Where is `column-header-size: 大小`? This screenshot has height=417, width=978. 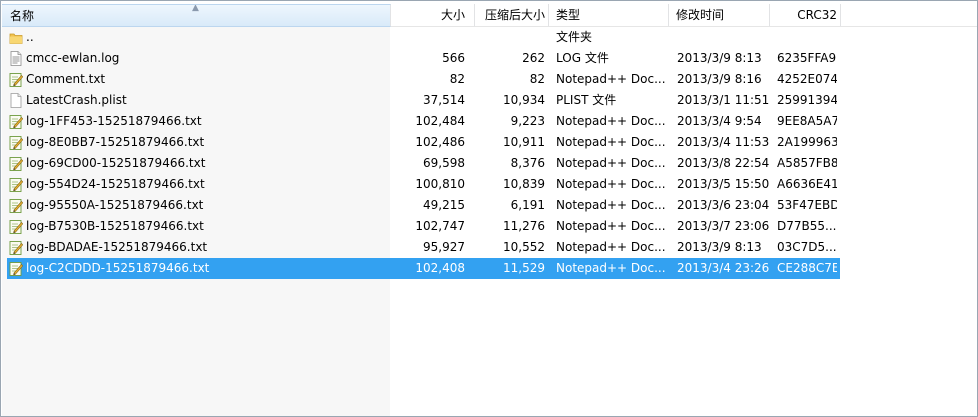 column-header-size: 大小 is located at coordinates (433, 15).